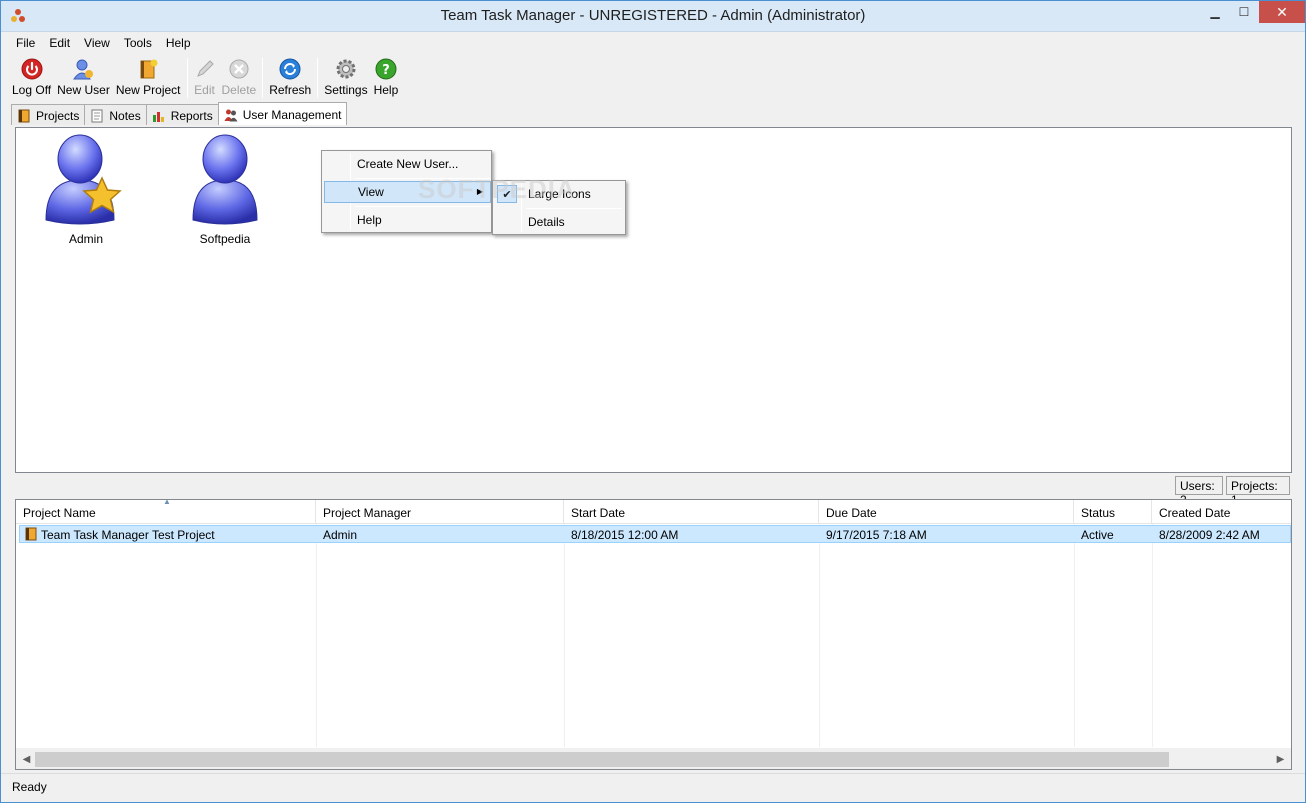  I want to click on menu-item-help: Help, so click(406, 220).